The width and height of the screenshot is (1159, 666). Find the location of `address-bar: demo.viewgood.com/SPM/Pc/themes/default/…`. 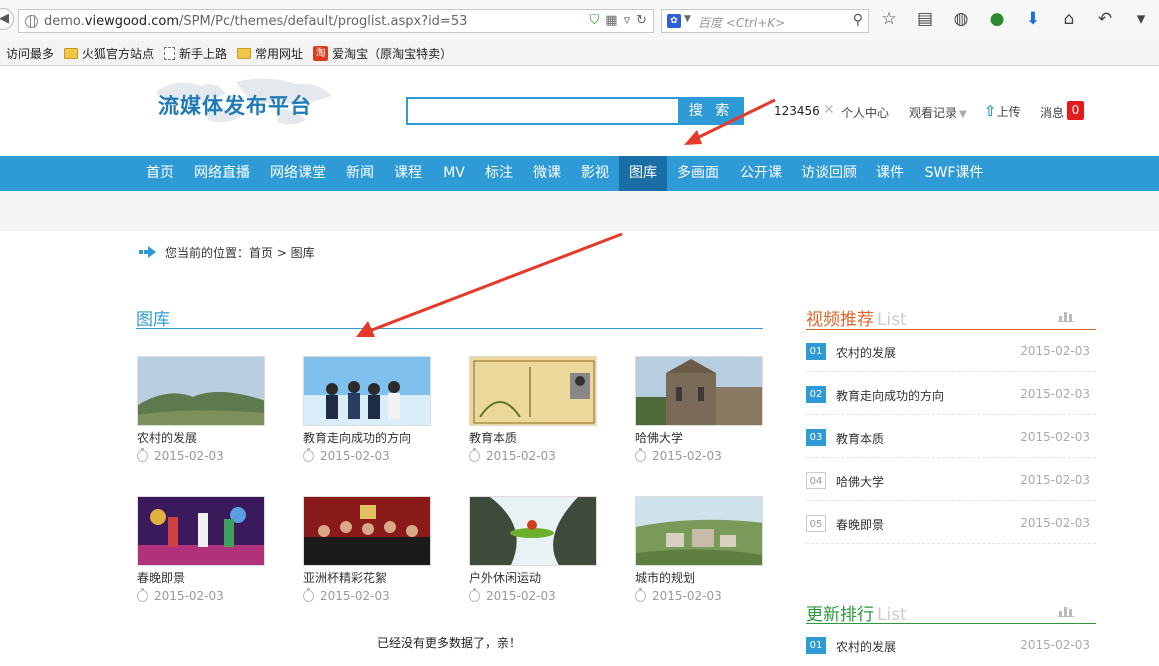

address-bar: demo.viewgood.com/SPM/Pc/themes/default/… is located at coordinates (336, 21).